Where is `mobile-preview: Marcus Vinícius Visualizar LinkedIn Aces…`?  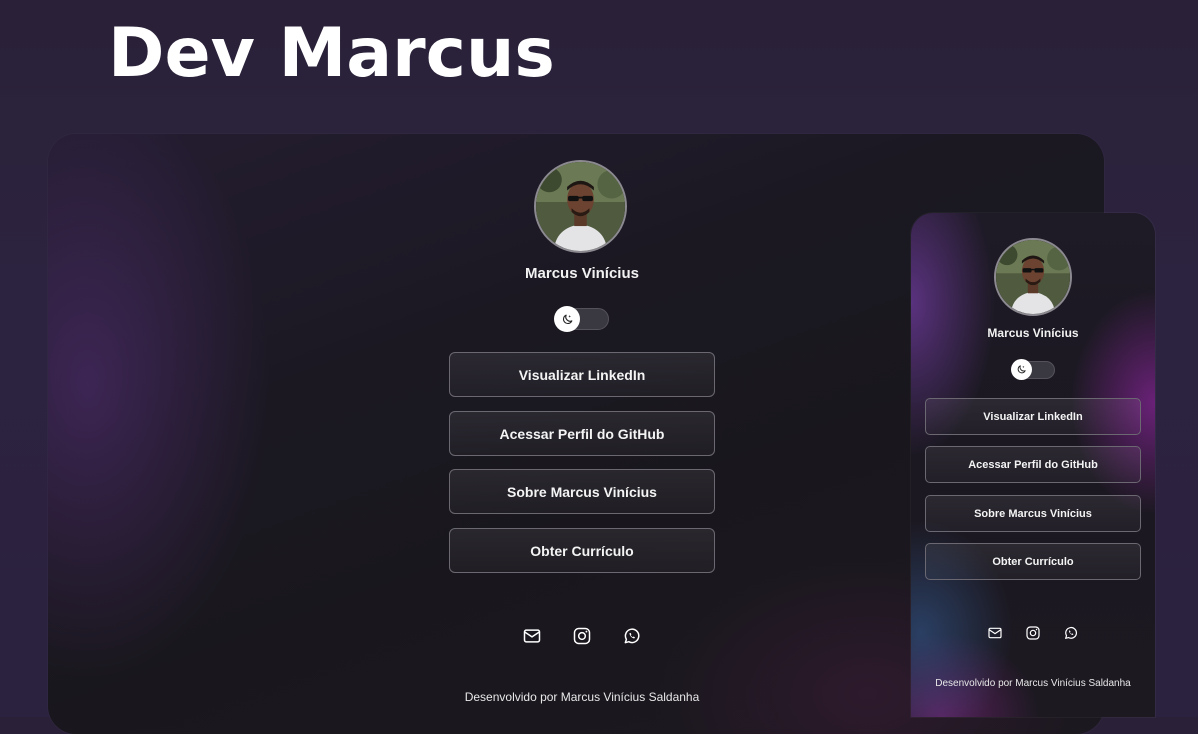 mobile-preview: Marcus Vinícius Visualizar LinkedIn Aces… is located at coordinates (1033, 465).